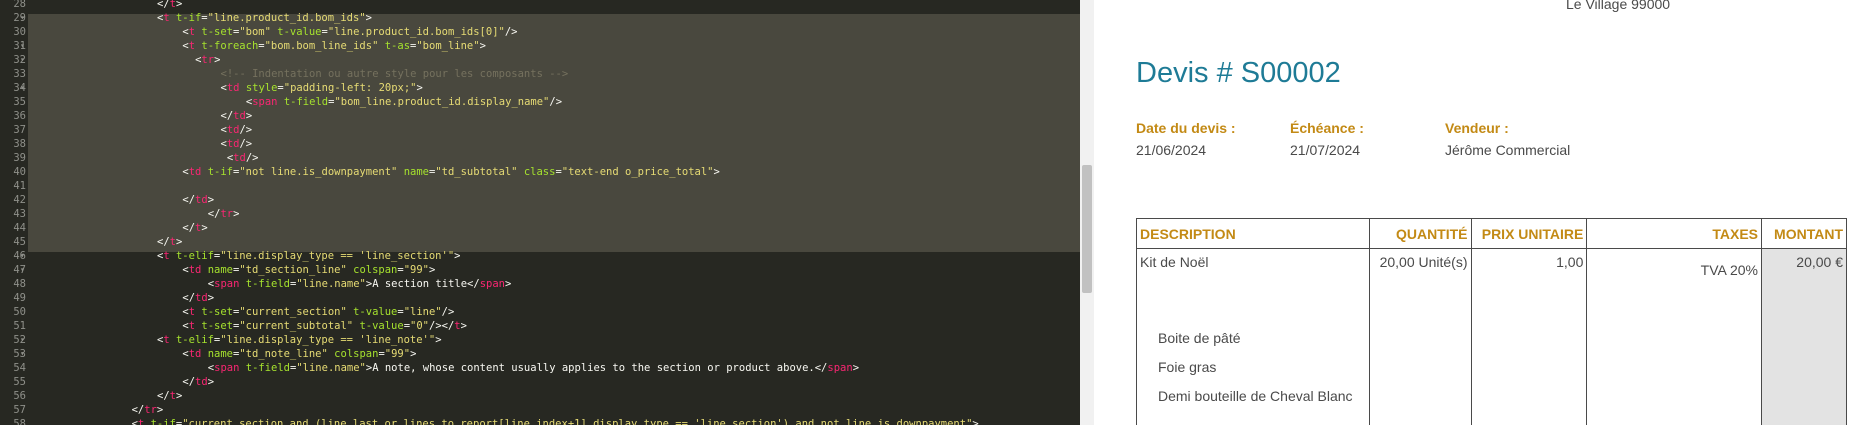 The image size is (1856, 425). Describe the element at coordinates (19, 242) in the screenshot. I see `line-number: 45` at that location.